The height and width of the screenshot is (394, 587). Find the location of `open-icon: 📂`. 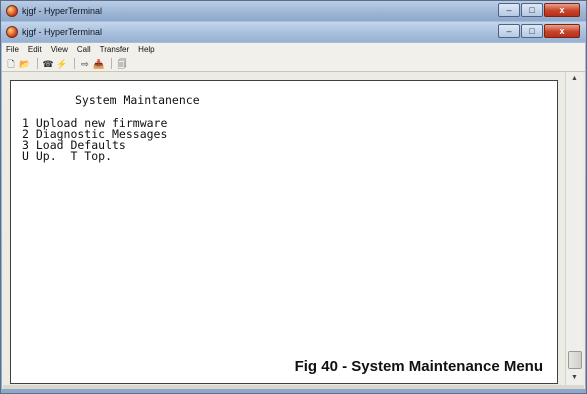

open-icon: 📂 is located at coordinates (25, 64).